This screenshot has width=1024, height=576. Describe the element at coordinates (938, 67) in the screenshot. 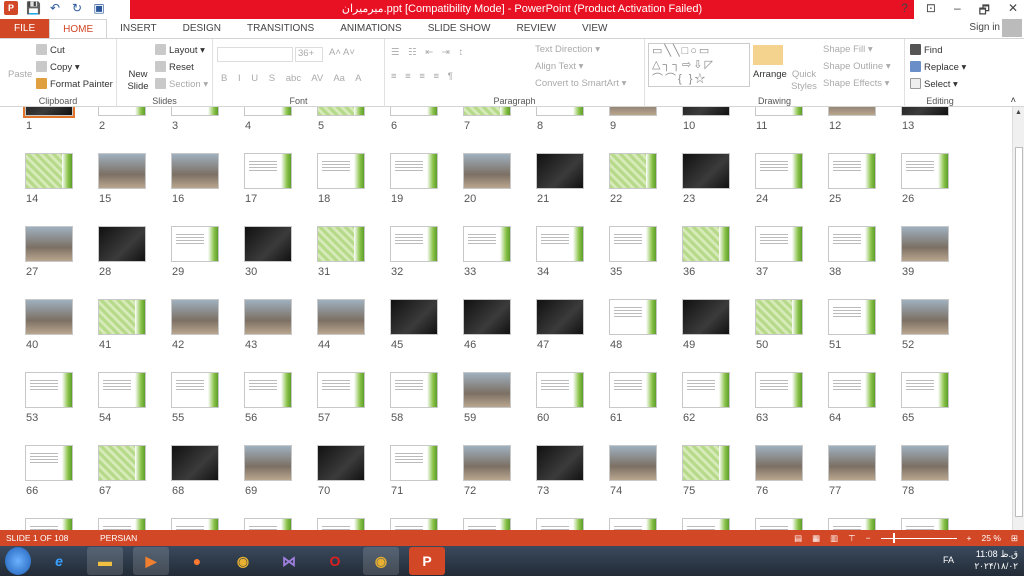

I see `replace-button: Replace ▾` at that location.